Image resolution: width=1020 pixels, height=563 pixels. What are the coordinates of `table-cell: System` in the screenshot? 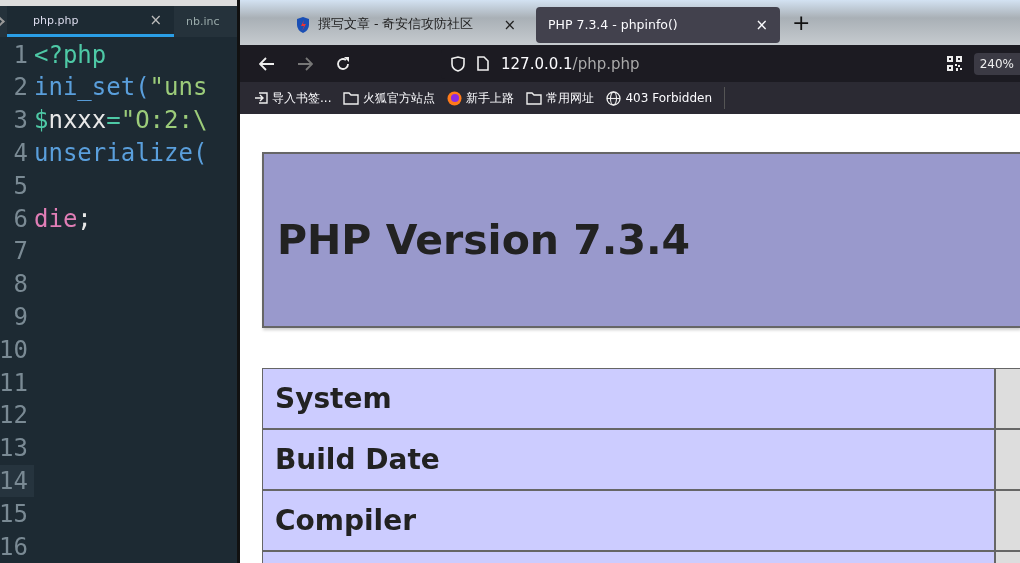 It's located at (629, 398).